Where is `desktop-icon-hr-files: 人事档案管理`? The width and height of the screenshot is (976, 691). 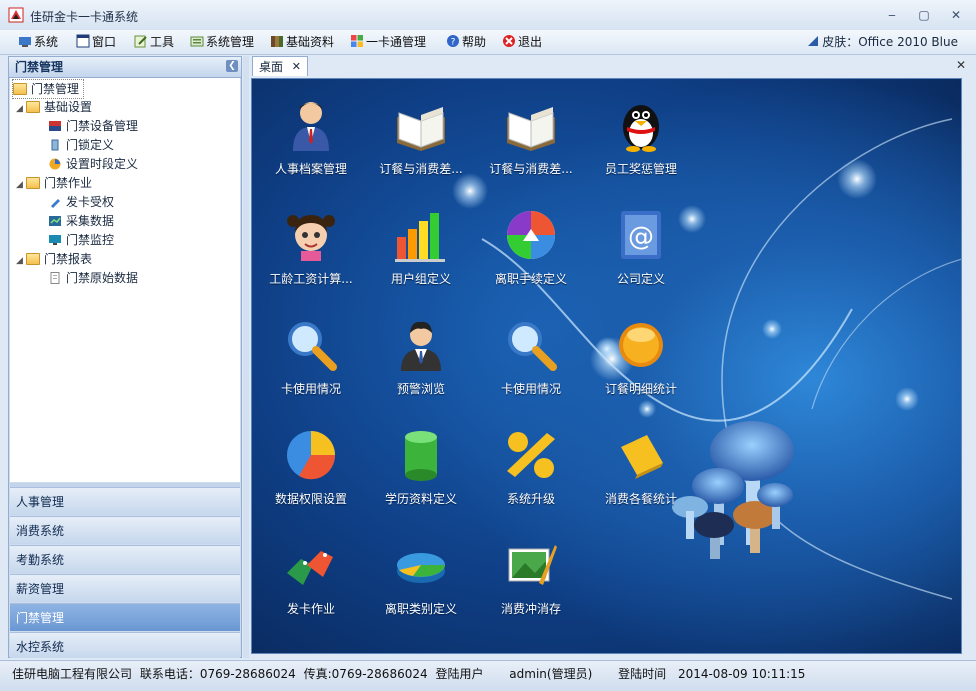
desktop-icon-hr-files: 人事档案管理 is located at coordinates (311, 139).